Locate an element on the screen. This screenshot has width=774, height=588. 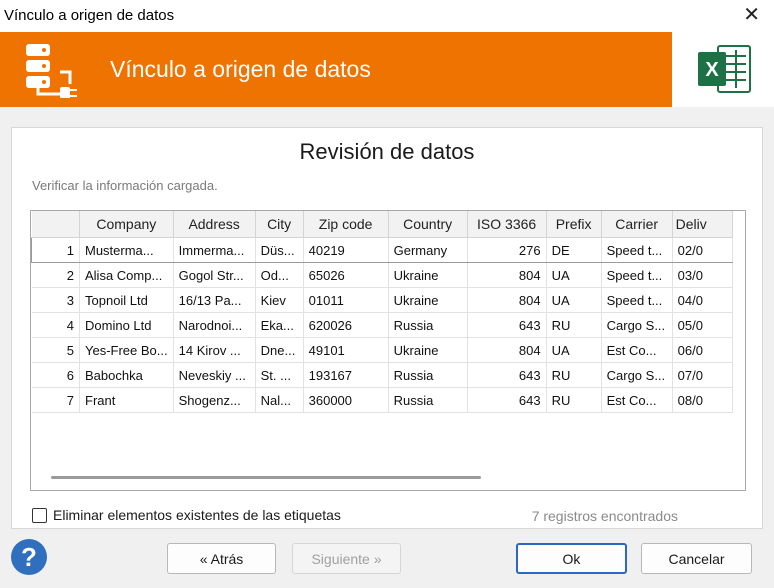
corner-header is located at coordinates (55, 224).